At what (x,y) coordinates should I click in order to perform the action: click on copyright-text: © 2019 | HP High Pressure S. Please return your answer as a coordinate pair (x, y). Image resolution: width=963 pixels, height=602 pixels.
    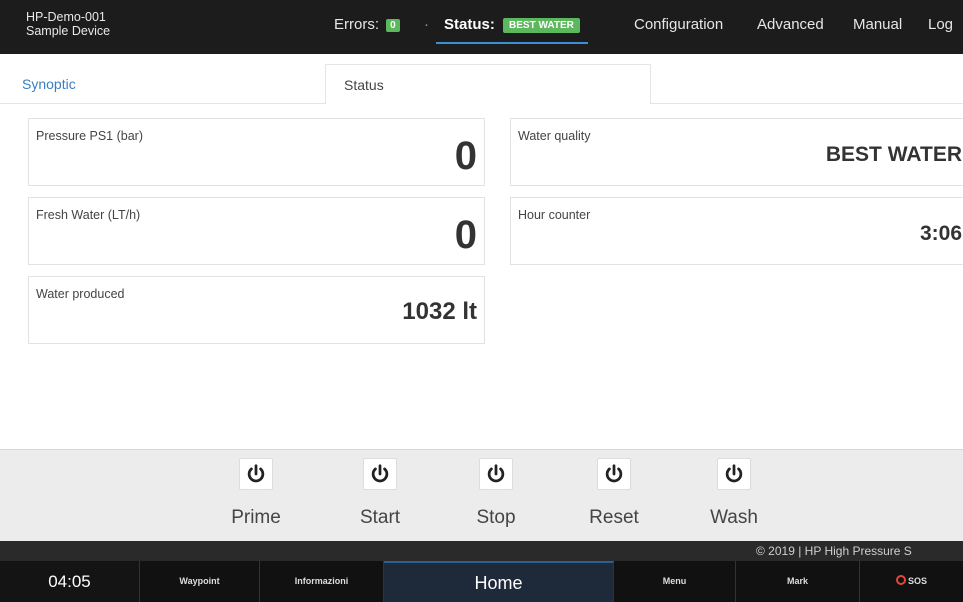
    Looking at the image, I should click on (834, 551).